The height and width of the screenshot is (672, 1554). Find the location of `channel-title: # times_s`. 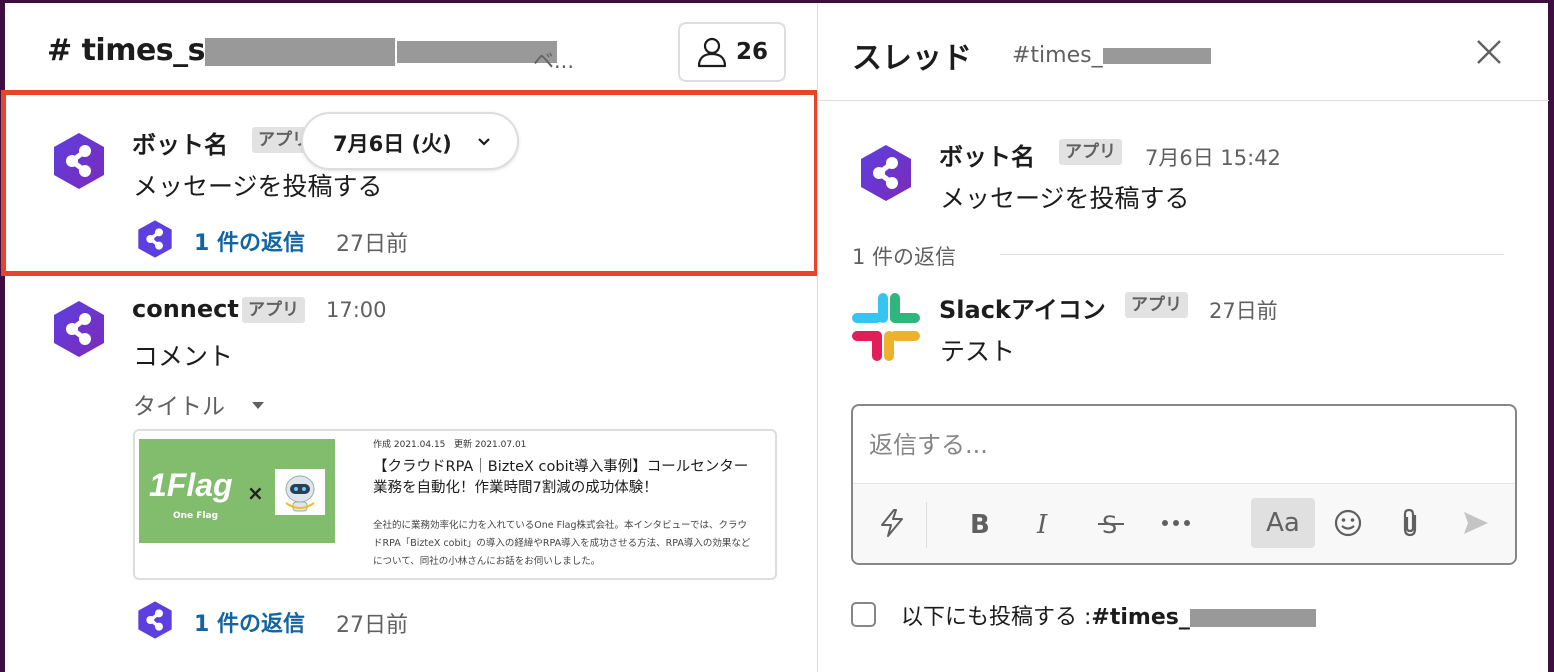

channel-title: # times_s is located at coordinates (302, 50).